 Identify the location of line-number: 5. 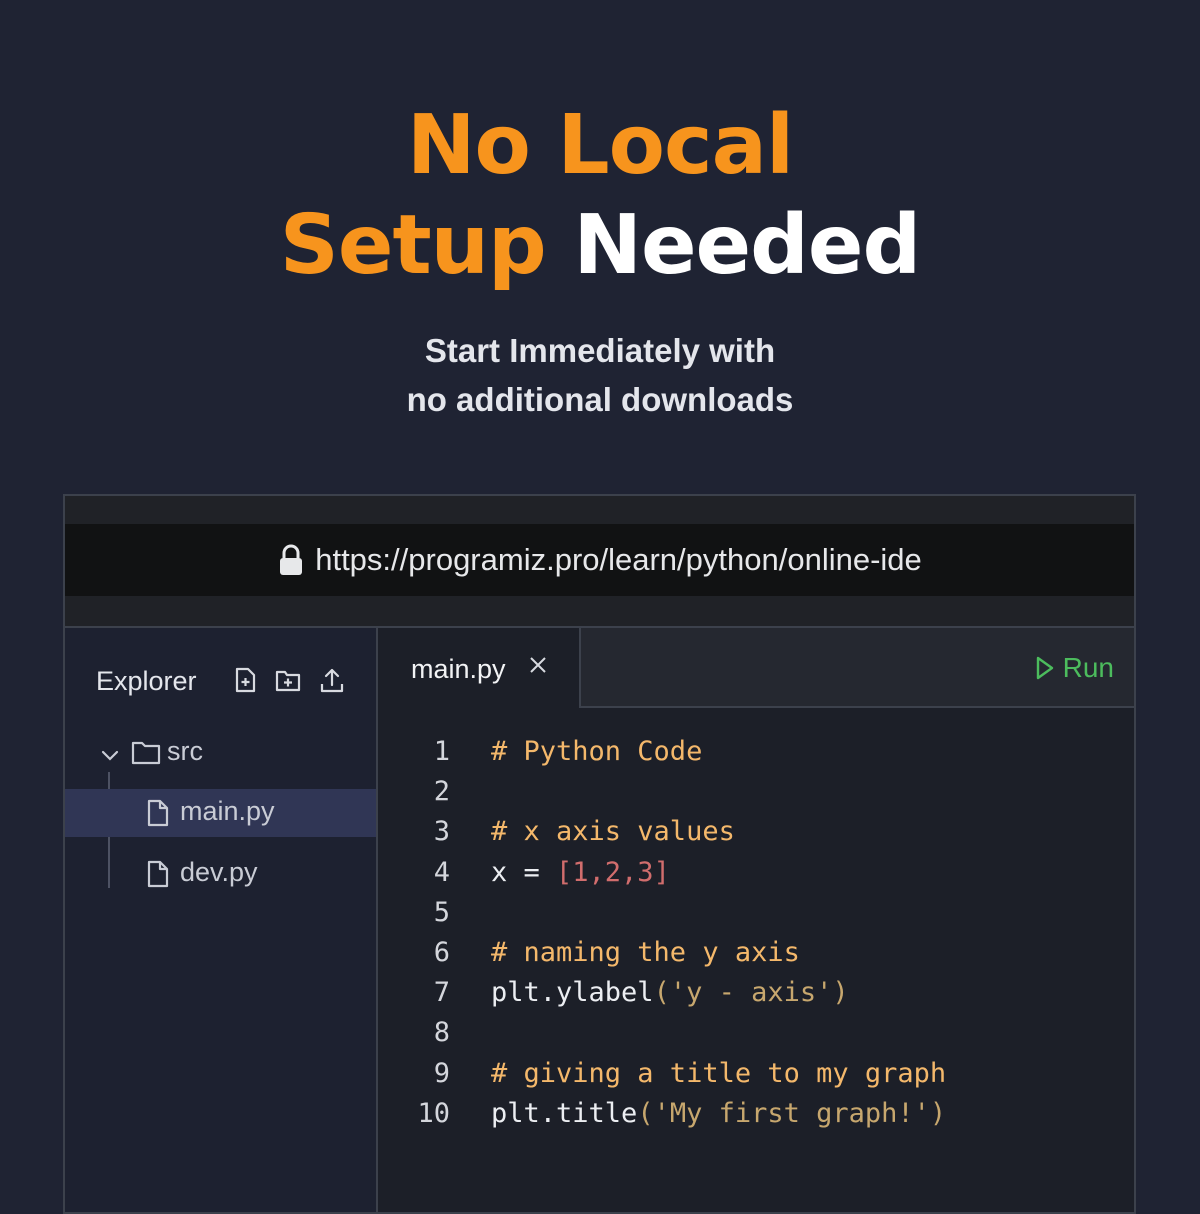
(441, 912).